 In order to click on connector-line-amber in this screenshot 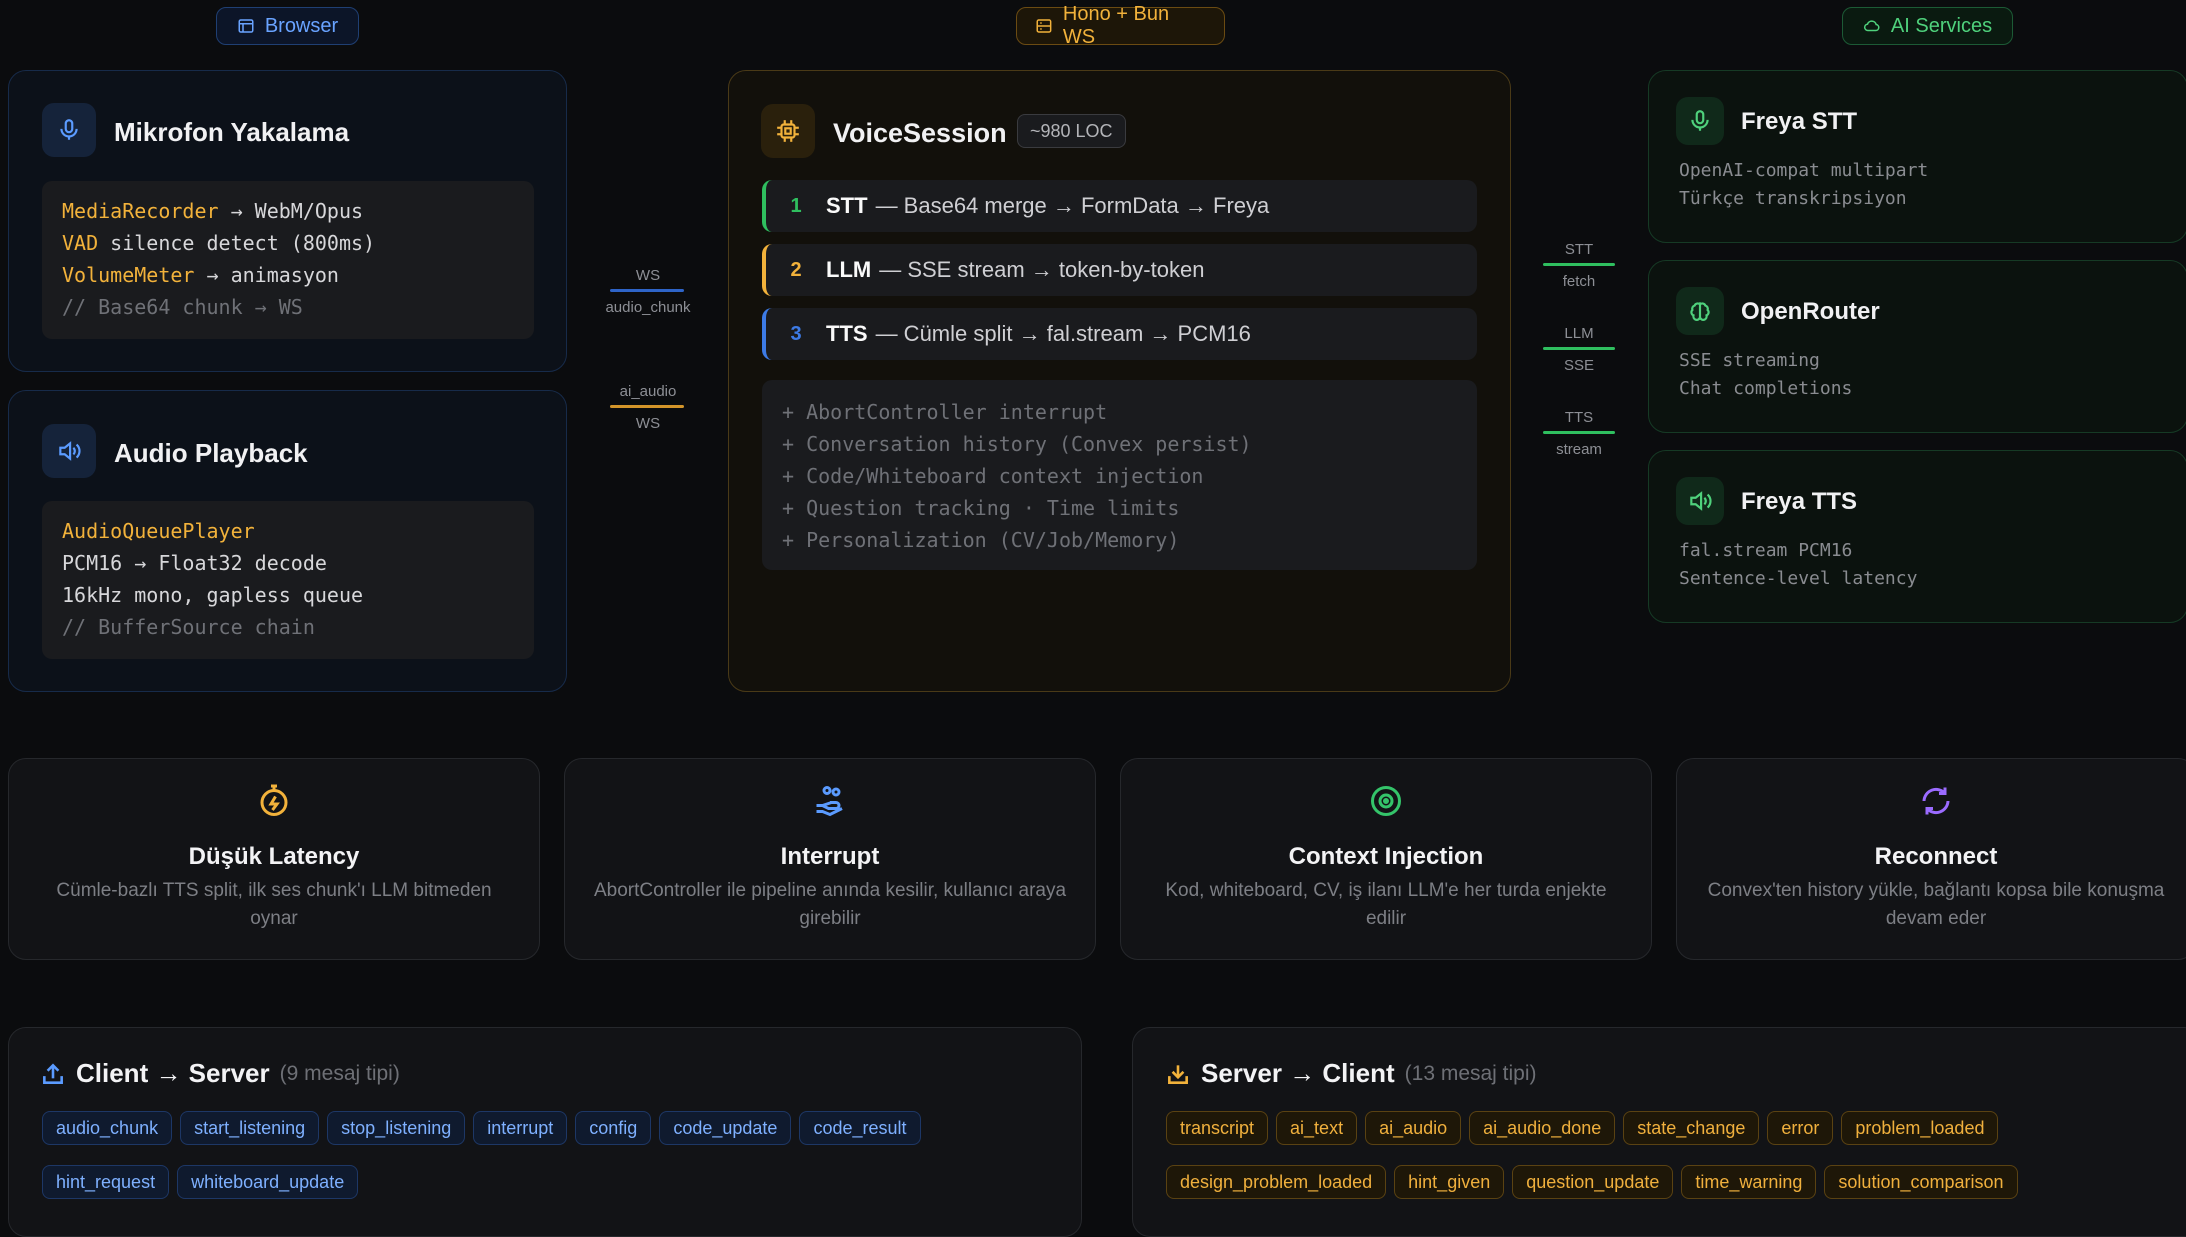, I will do `click(647, 406)`.